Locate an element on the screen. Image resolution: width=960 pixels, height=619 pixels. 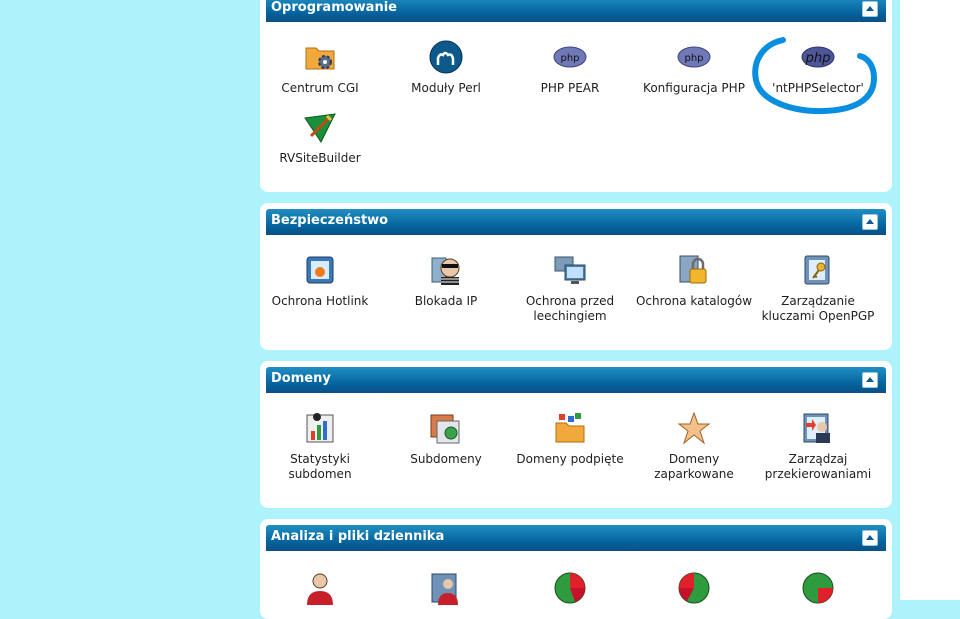
section-title: Bezpieczeństwo is located at coordinates (330, 220).